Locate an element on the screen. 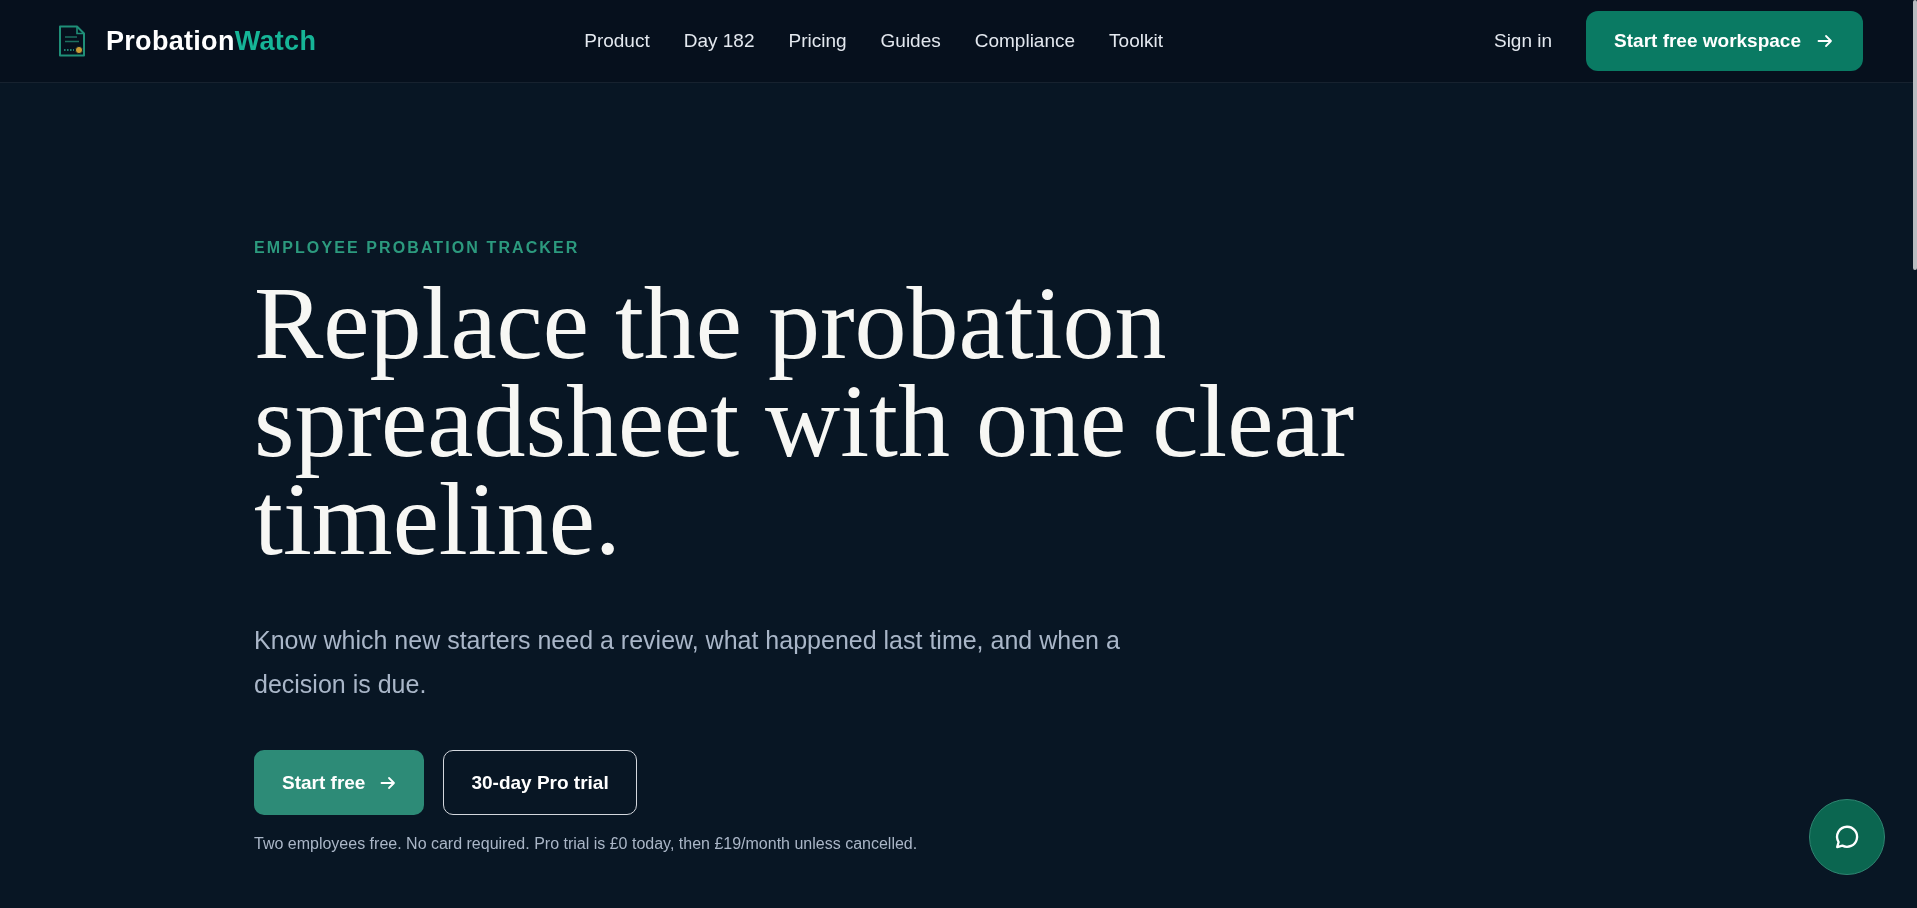 This screenshot has width=1917, height=908. document-icon is located at coordinates (72, 41).